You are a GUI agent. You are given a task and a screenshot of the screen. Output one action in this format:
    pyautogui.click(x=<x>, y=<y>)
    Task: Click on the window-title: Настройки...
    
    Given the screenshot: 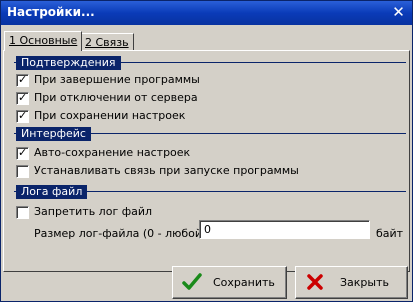 What is the action you would take?
    pyautogui.click(x=51, y=12)
    